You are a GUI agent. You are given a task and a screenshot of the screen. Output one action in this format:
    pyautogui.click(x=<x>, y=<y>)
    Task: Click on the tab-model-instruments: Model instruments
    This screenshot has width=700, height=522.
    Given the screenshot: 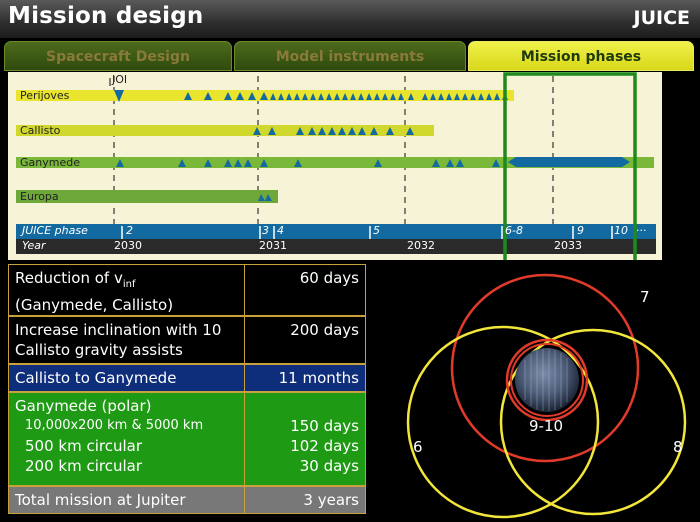 What is the action you would take?
    pyautogui.click(x=350, y=56)
    